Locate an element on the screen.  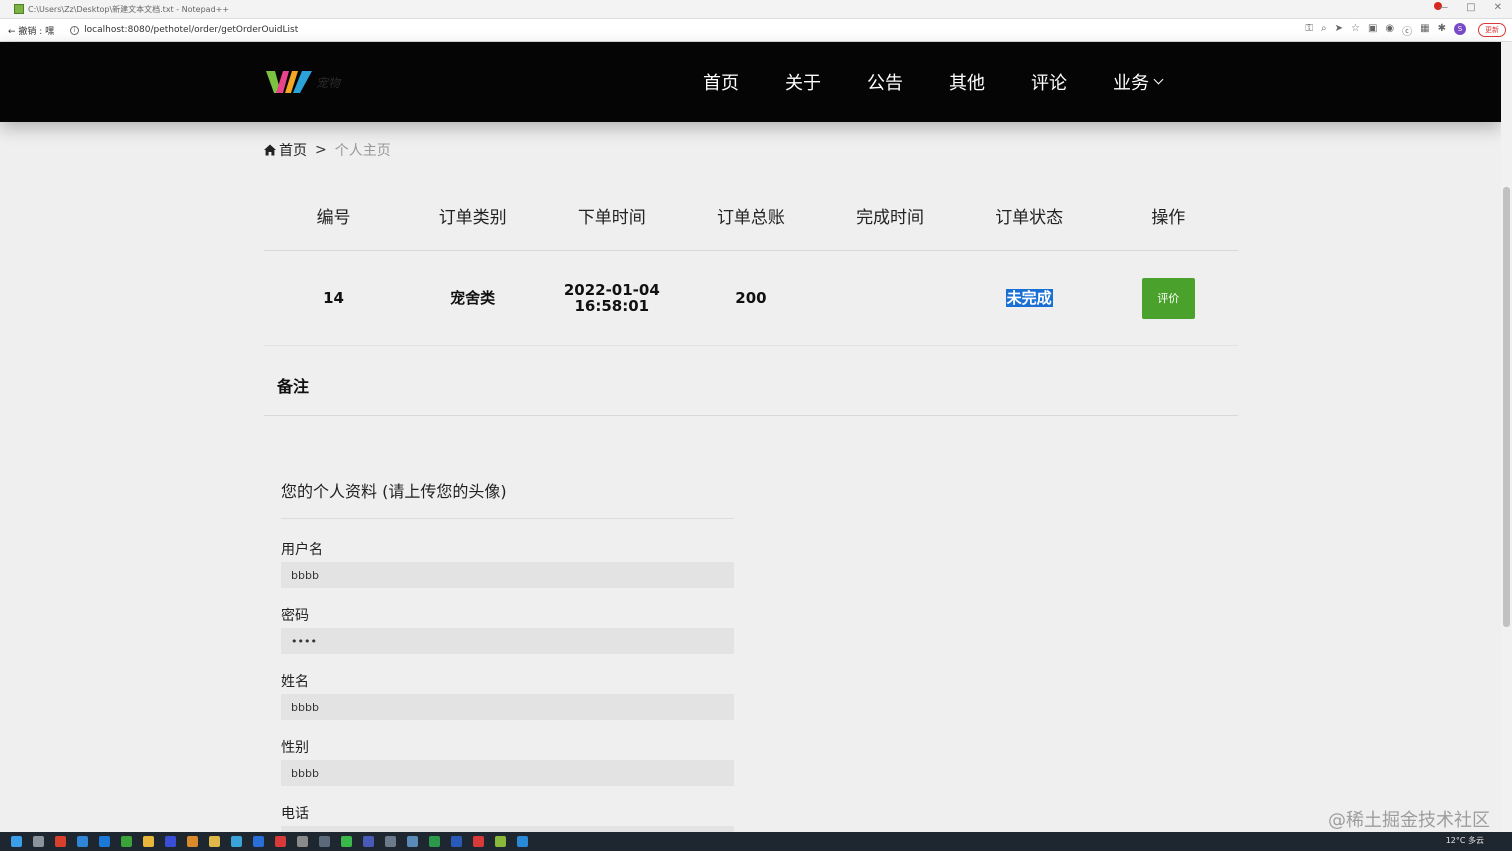
username-field is located at coordinates (507, 575).